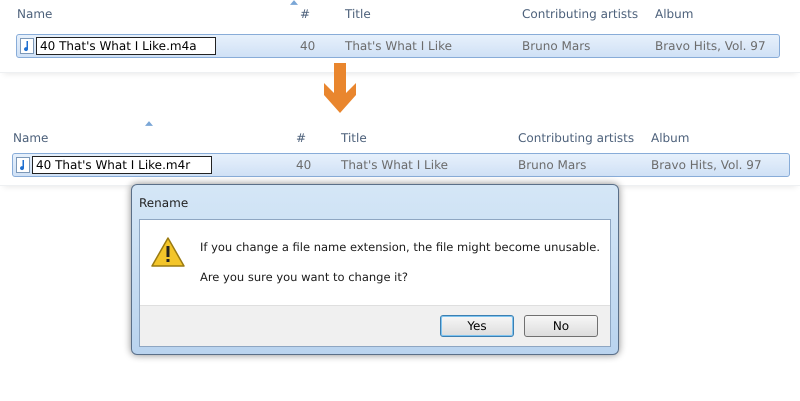 This screenshot has height=401, width=800. I want to click on warning-icon, so click(168, 252).